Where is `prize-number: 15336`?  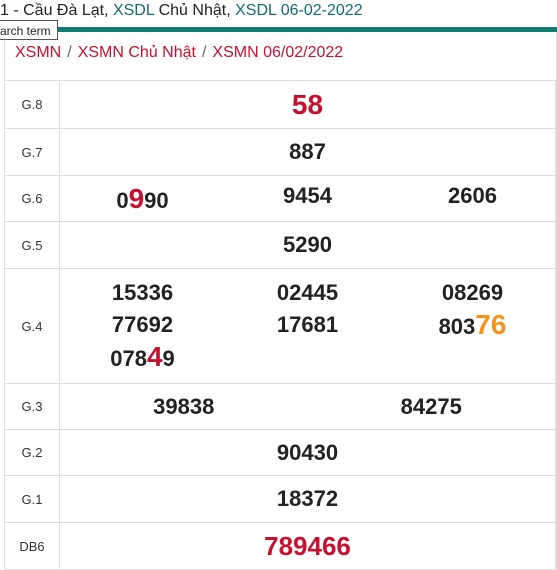 prize-number: 15336 is located at coordinates (142, 292).